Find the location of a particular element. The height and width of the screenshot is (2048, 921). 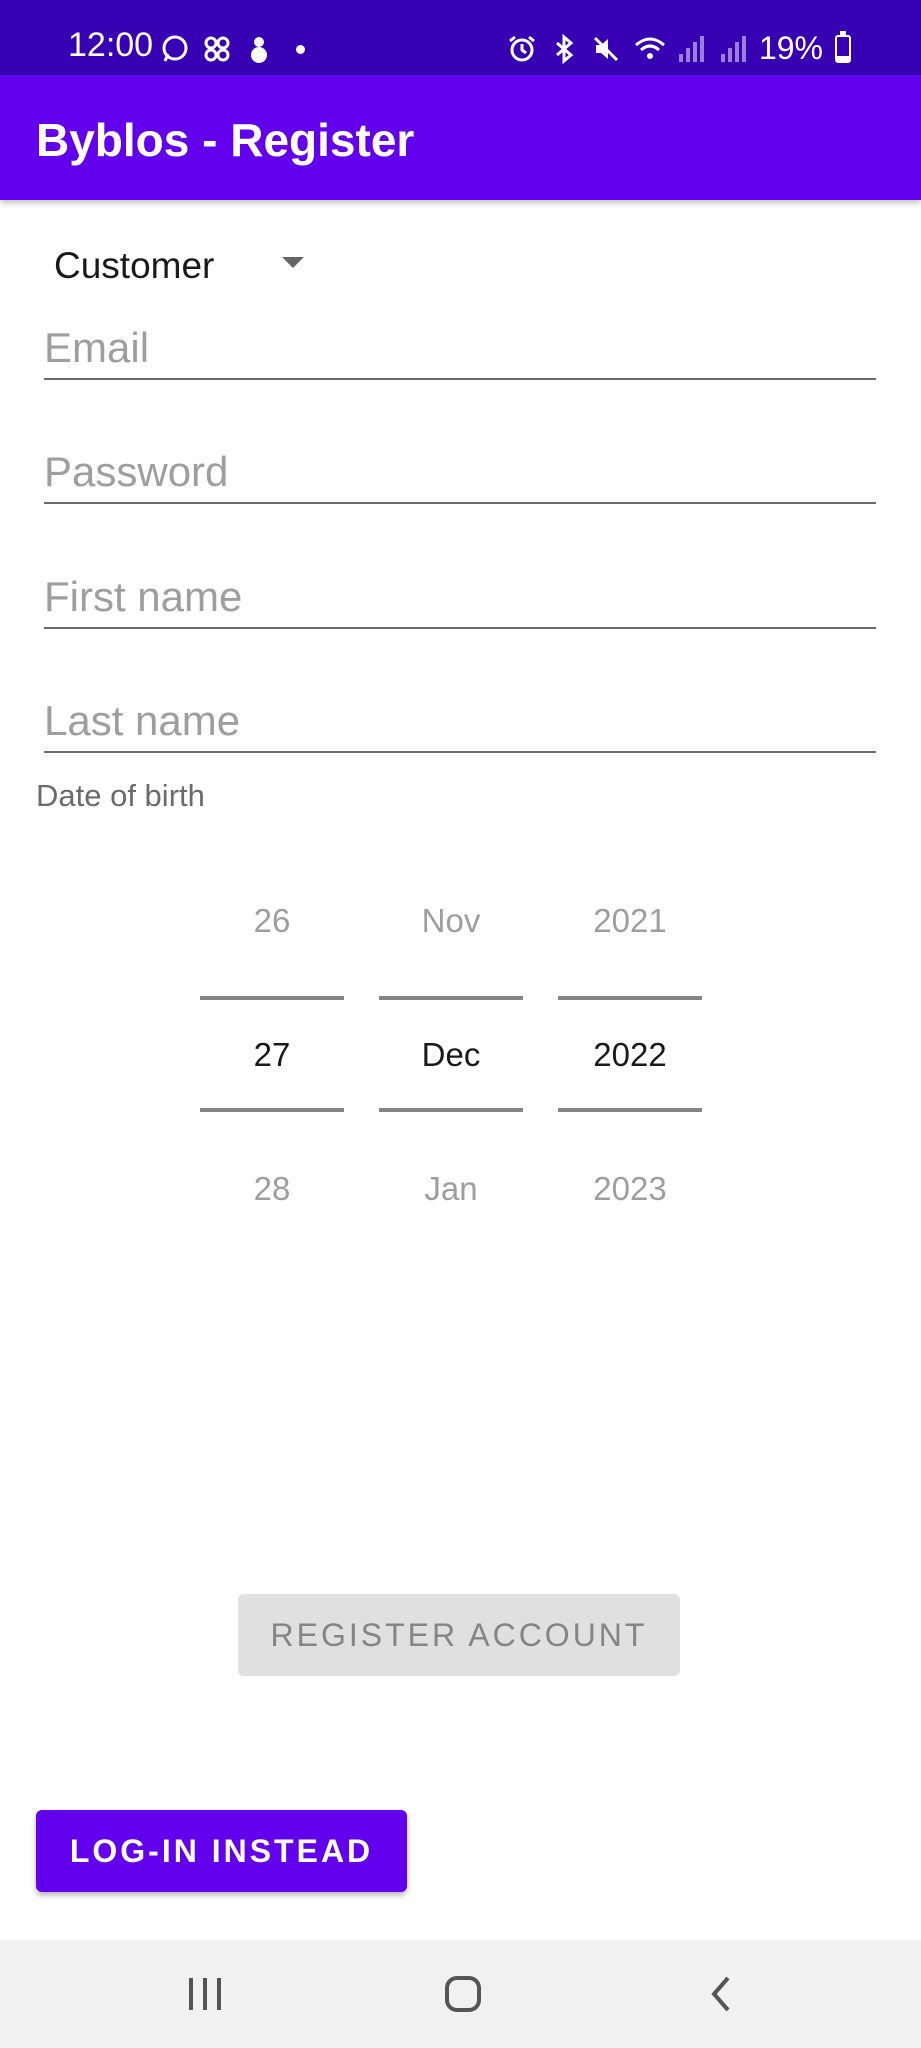

last-name-field is located at coordinates (460, 712).